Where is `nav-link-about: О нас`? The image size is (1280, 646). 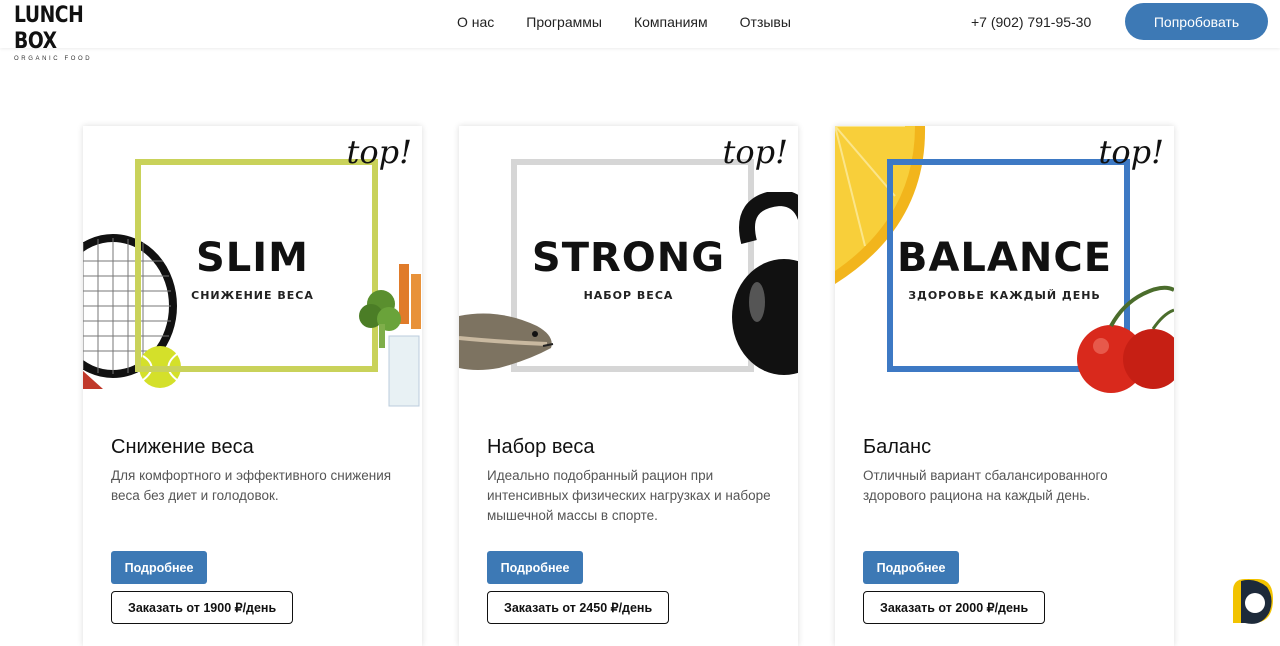 nav-link-about: О нас is located at coordinates (475, 22).